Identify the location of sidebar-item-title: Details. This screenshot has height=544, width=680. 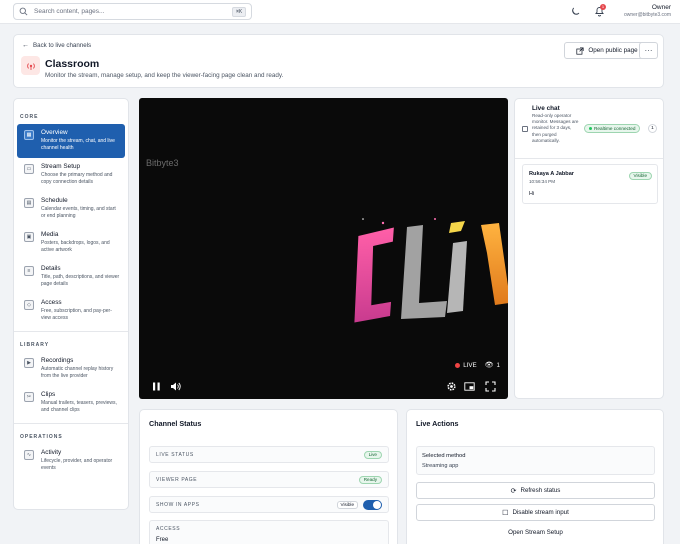
(51, 268).